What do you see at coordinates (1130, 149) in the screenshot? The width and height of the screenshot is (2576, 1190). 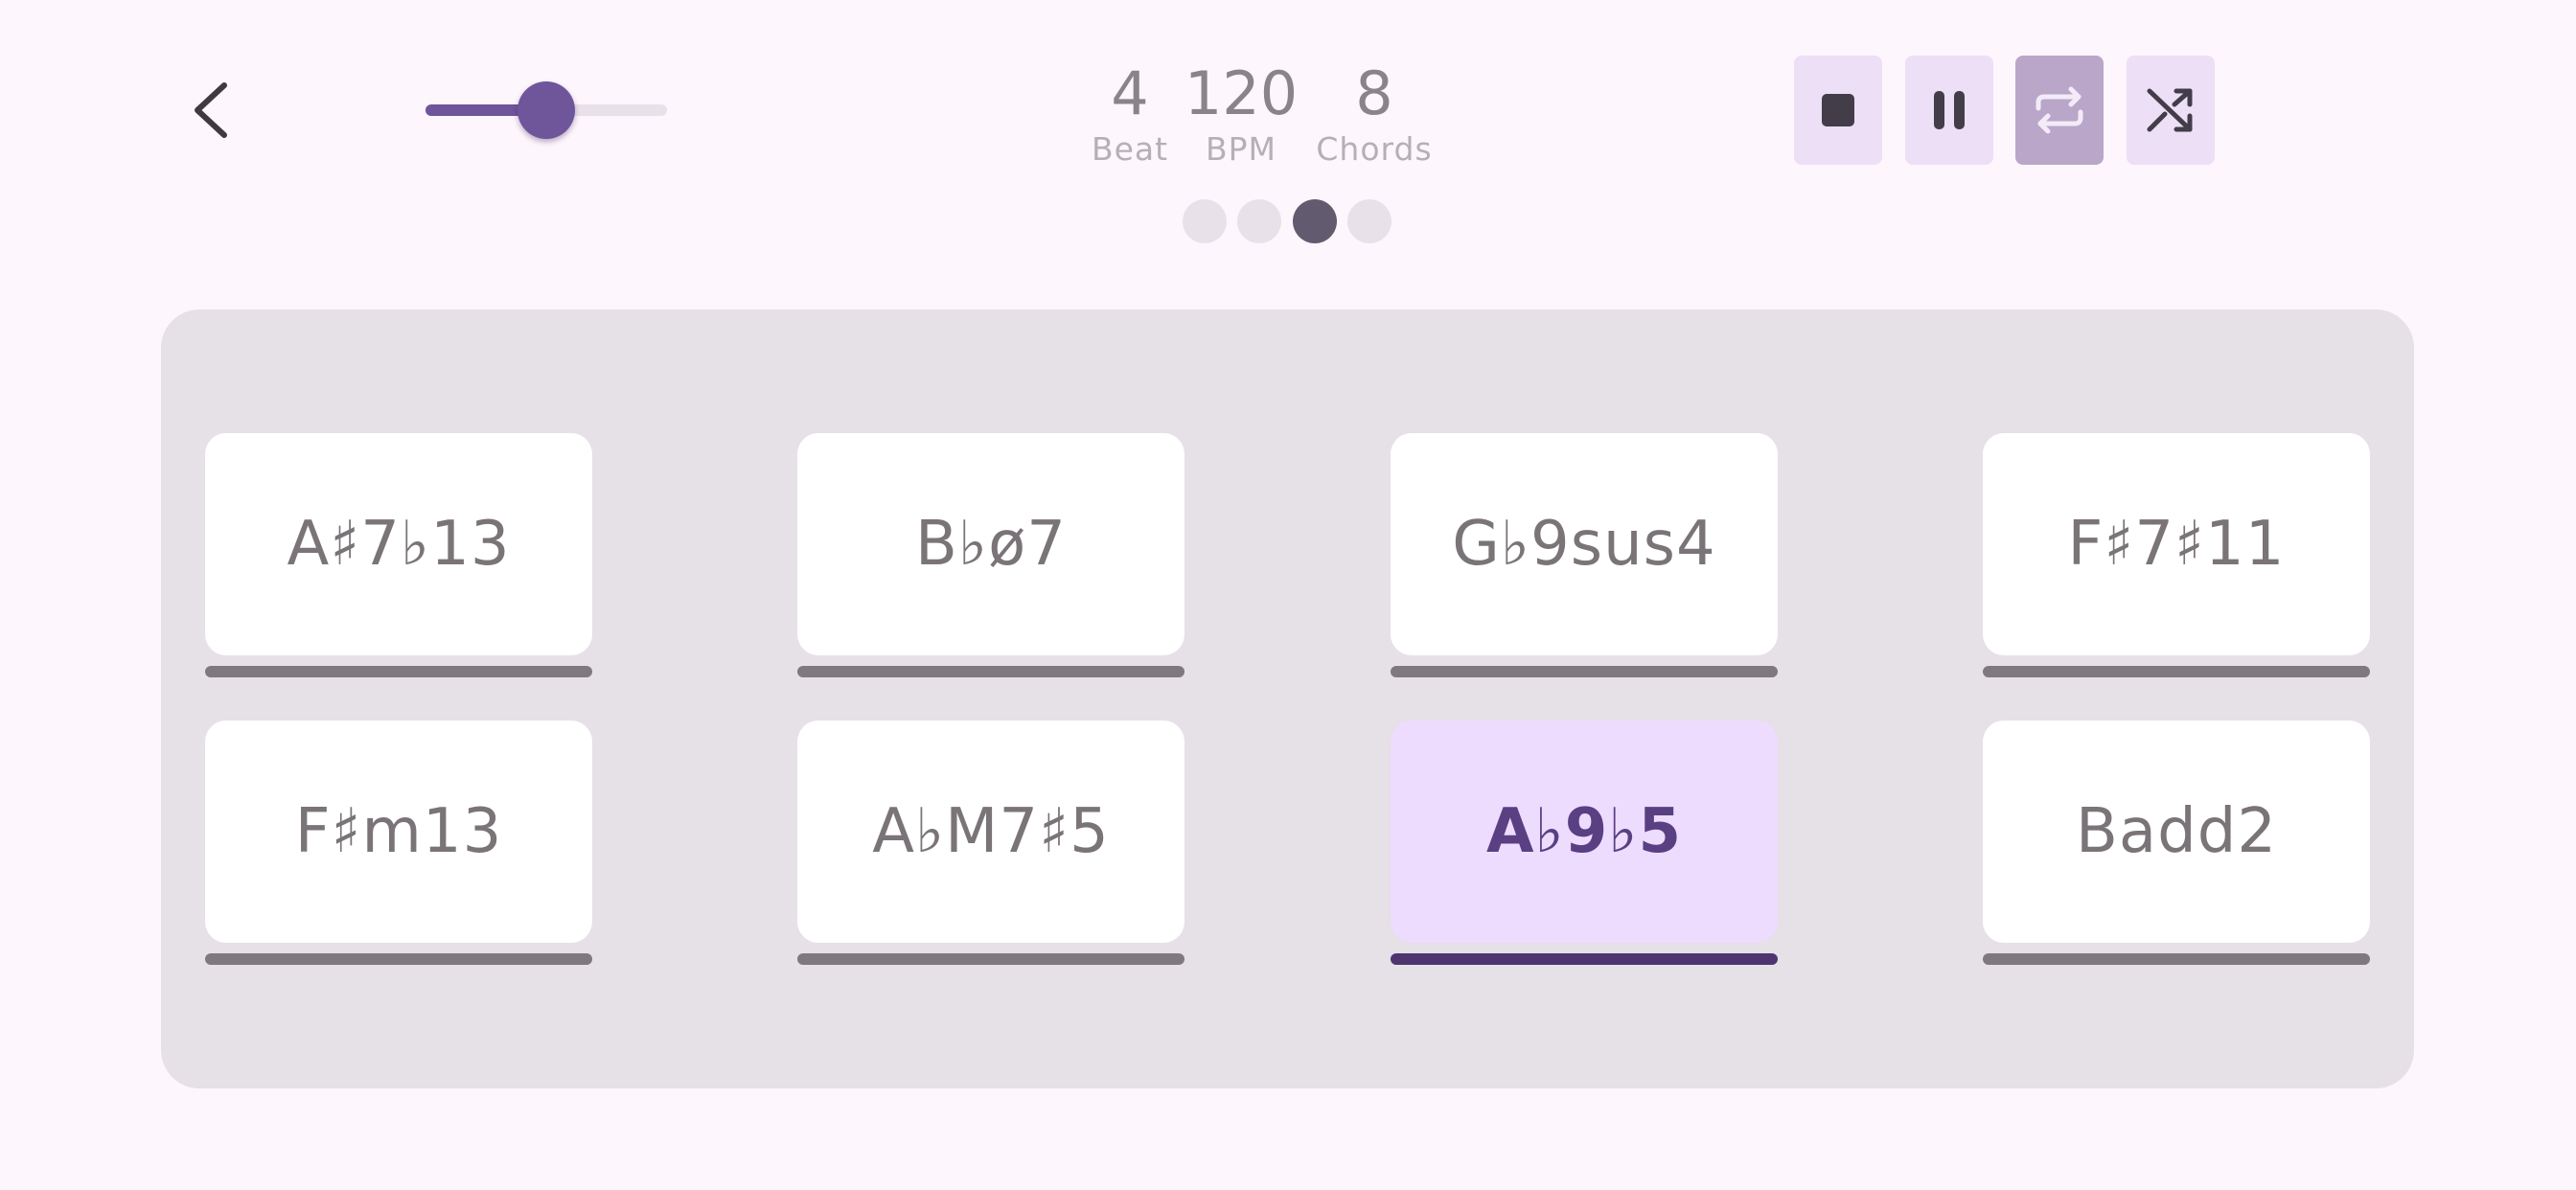 I see `beat-label: Beat` at bounding box center [1130, 149].